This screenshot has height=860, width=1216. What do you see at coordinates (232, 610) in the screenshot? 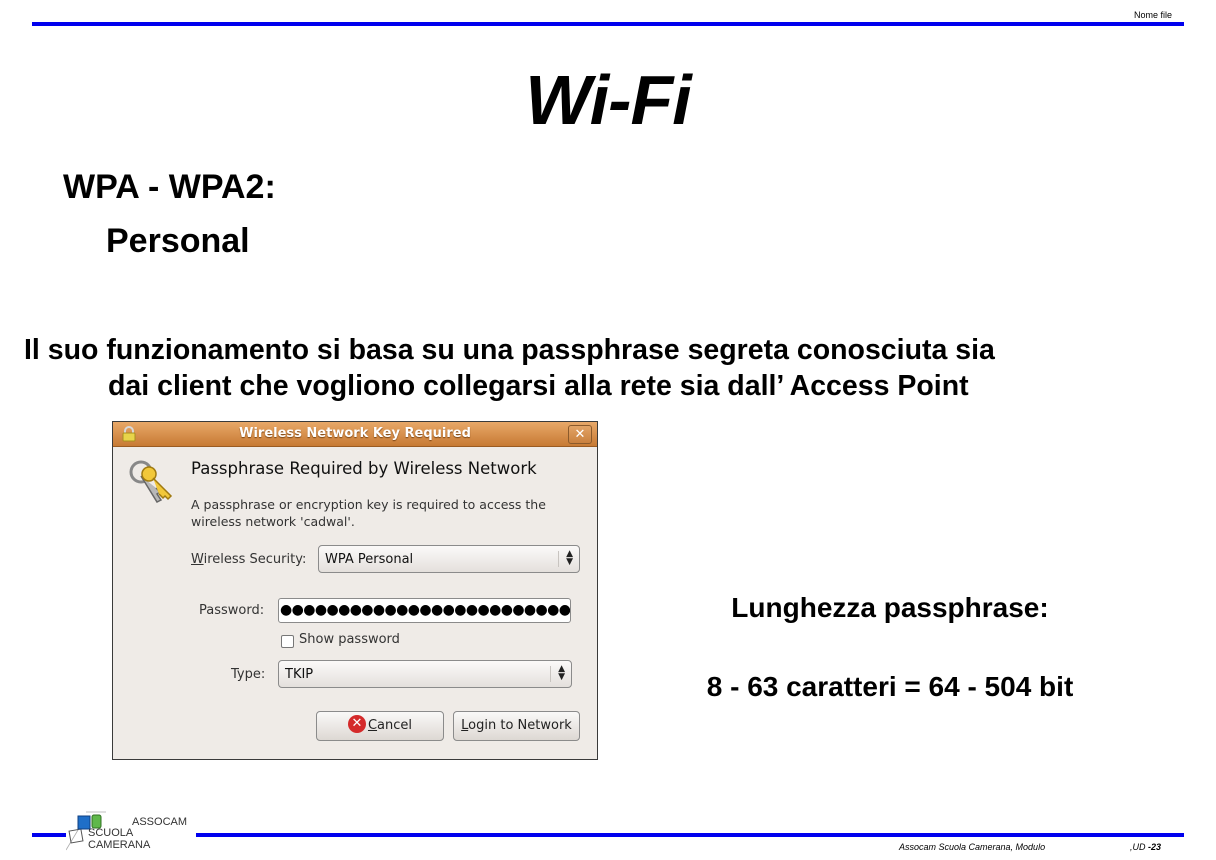
I see `password-label: Password:` at bounding box center [232, 610].